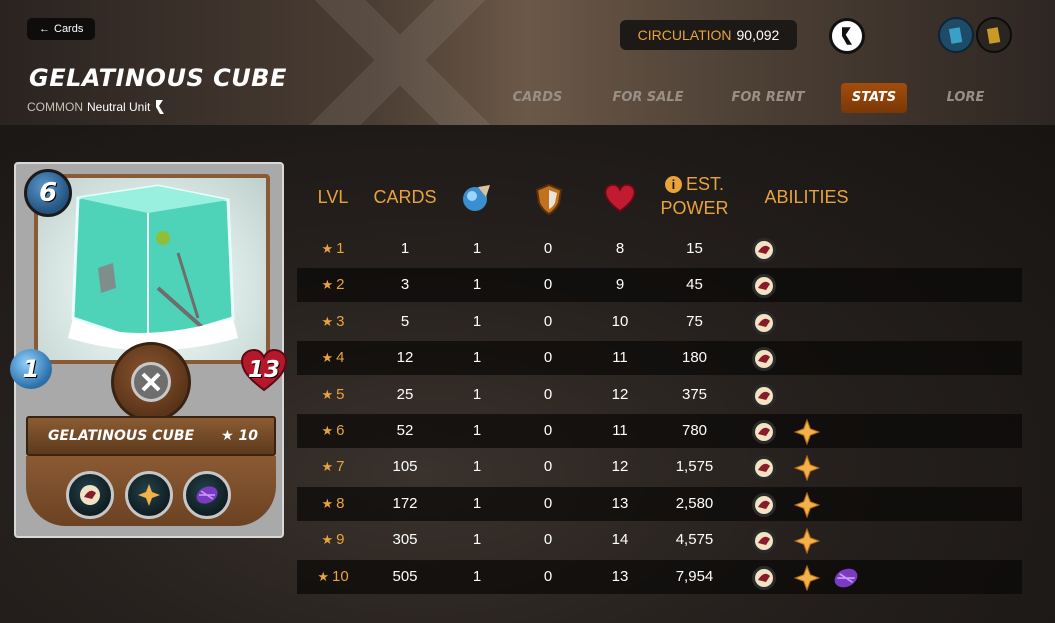  What do you see at coordinates (405, 430) in the screenshot?
I see `cards-cell: 52` at bounding box center [405, 430].